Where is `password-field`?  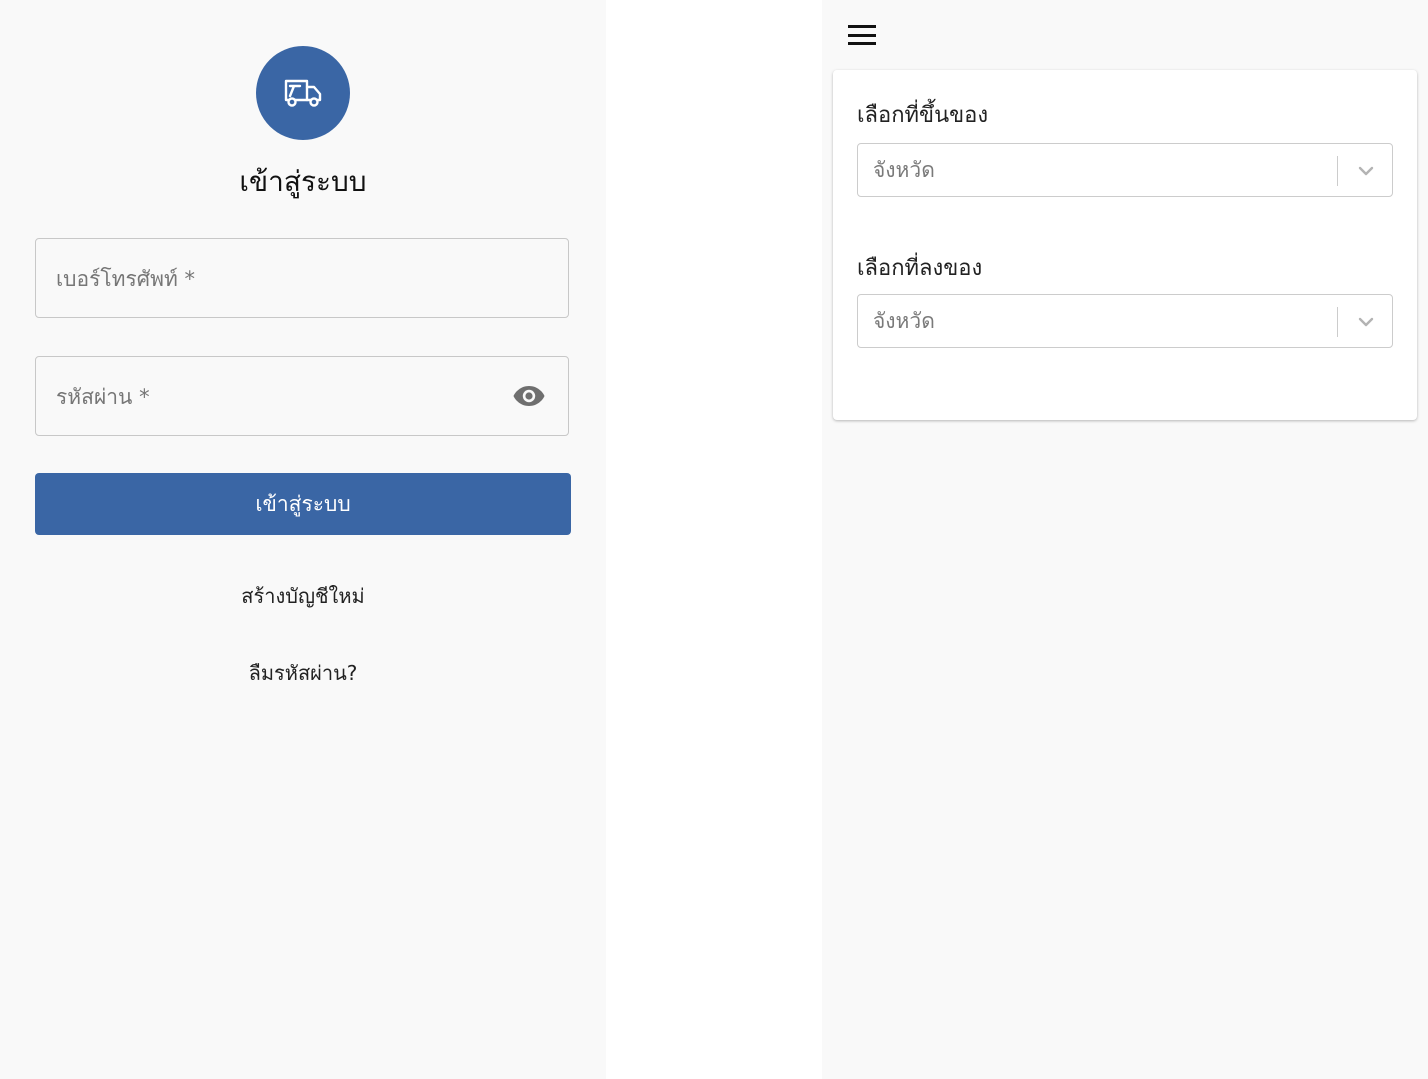
password-field is located at coordinates (302, 396).